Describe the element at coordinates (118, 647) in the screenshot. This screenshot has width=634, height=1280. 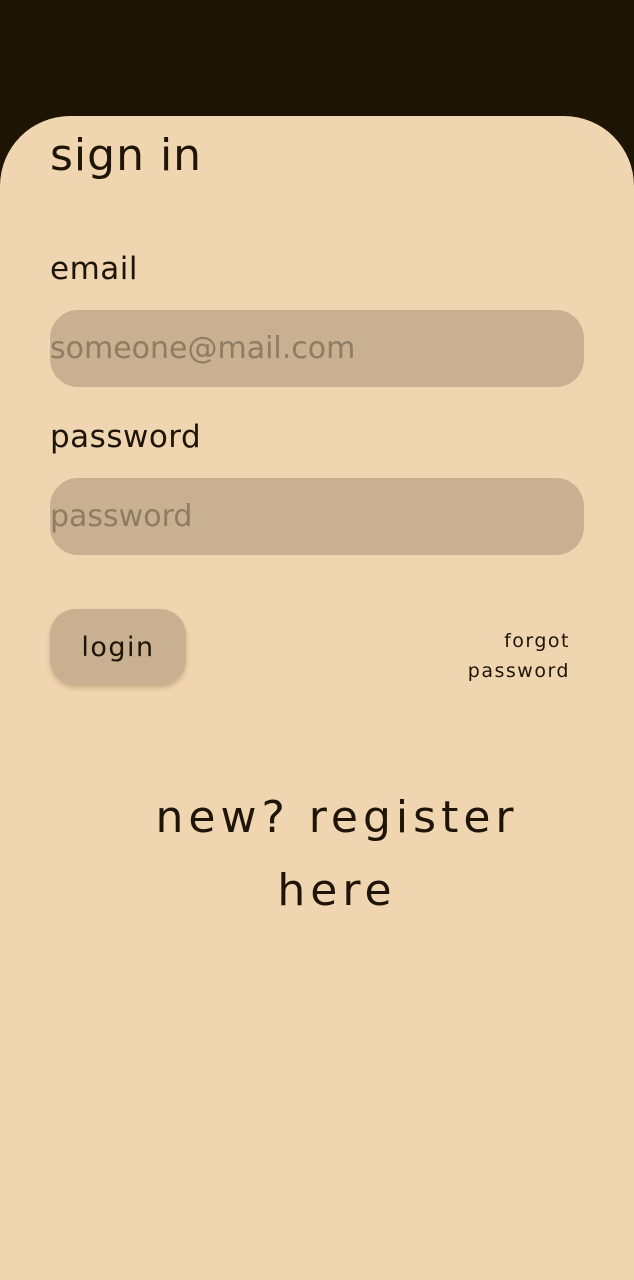
I see `login-button: login` at that location.